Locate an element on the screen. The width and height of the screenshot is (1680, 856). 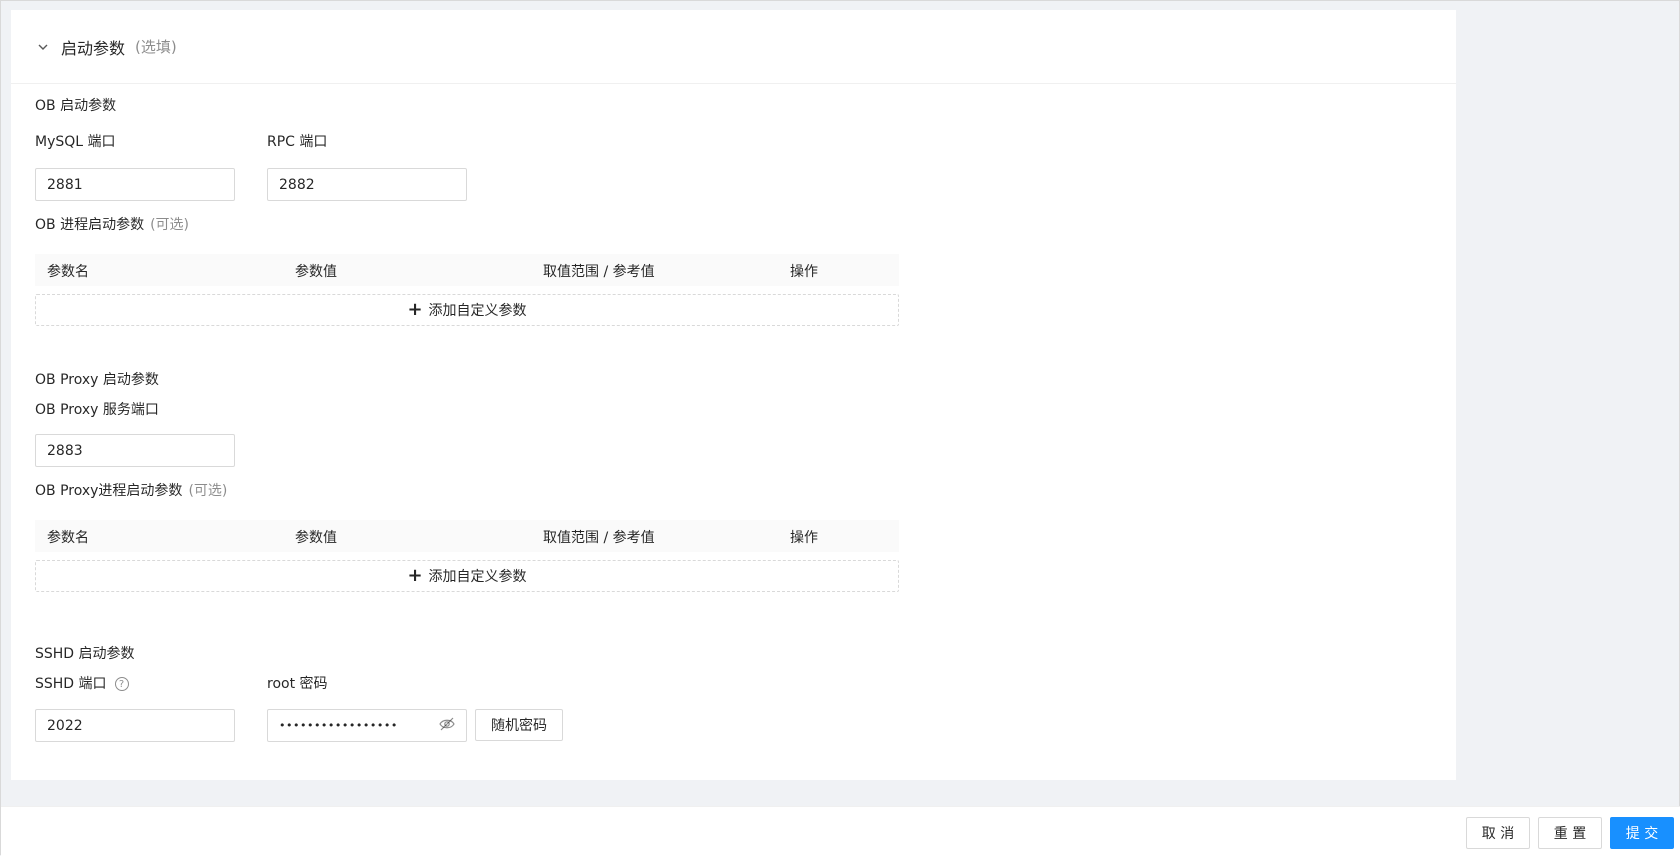
ob-process-params-label: OB 进程启动参数 (可选) is located at coordinates (112, 224).